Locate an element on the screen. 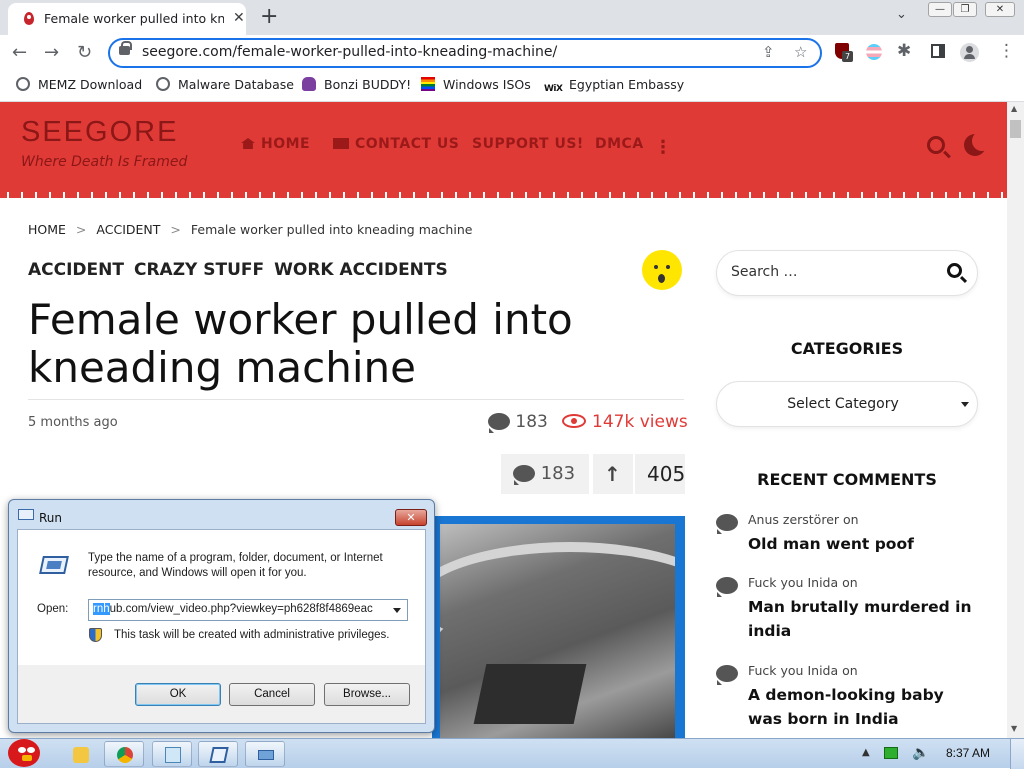  taskbar-run-button is located at coordinates (218, 754).